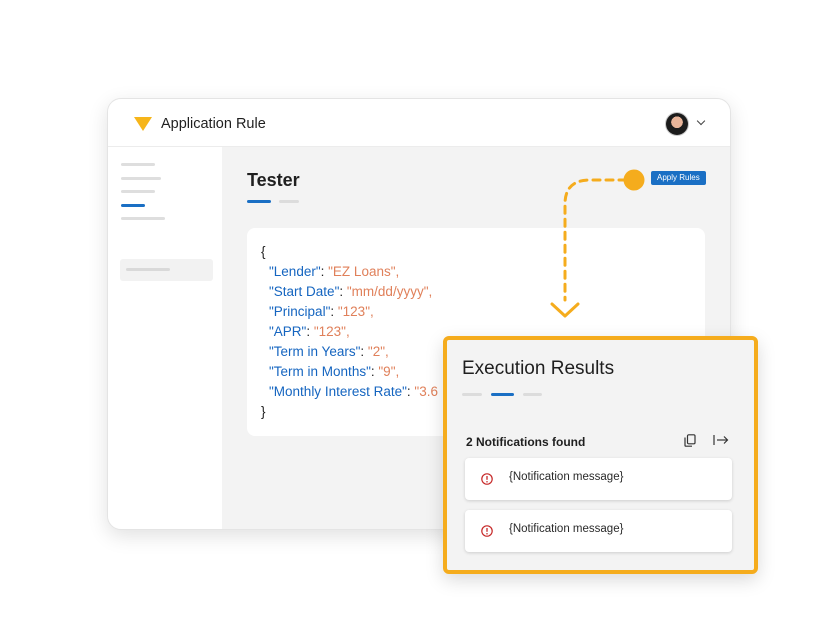 The height and width of the screenshot is (628, 836). What do you see at coordinates (595, 240) in the screenshot?
I see `dashed-connector-line` at bounding box center [595, 240].